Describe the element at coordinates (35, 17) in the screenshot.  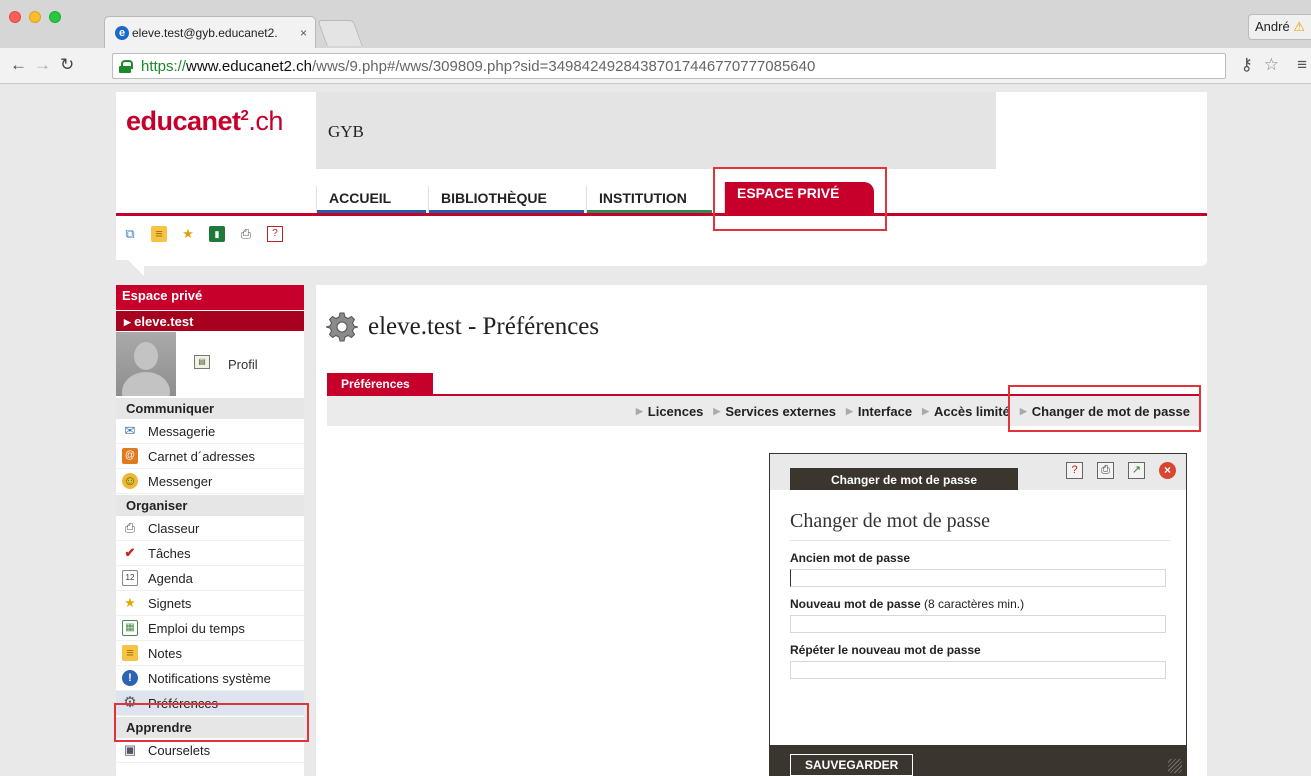
I see `minimize-window-button` at that location.